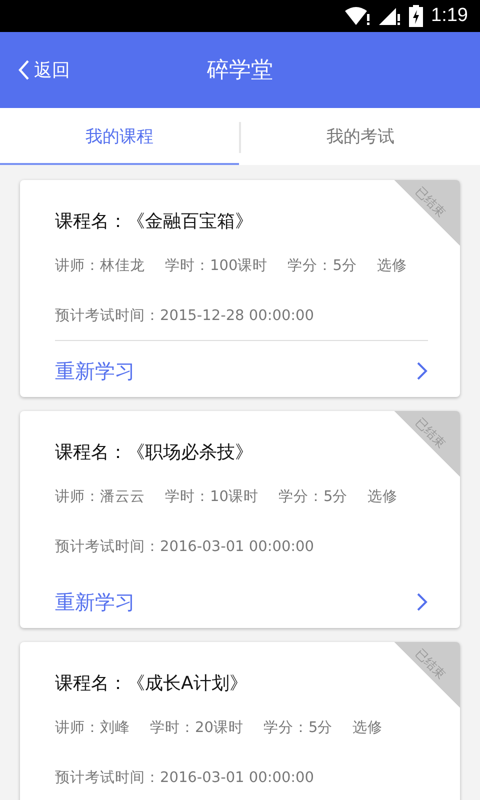  I want to click on hours-label: 学时：100课时, so click(216, 266).